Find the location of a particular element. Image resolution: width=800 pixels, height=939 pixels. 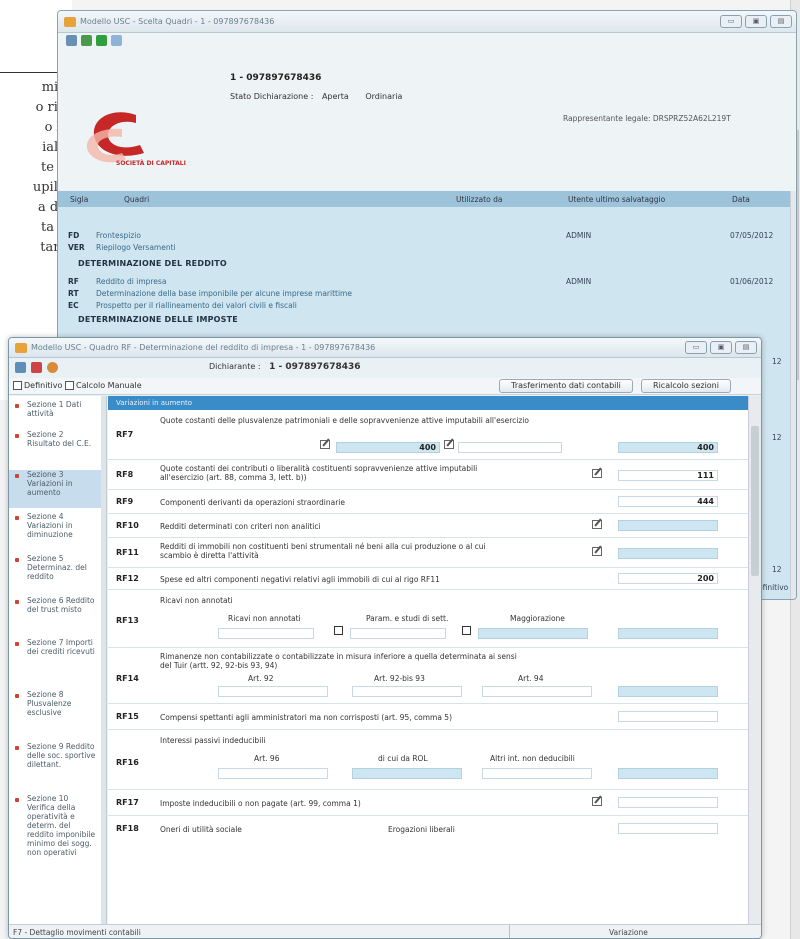

rf17-field is located at coordinates (668, 802).